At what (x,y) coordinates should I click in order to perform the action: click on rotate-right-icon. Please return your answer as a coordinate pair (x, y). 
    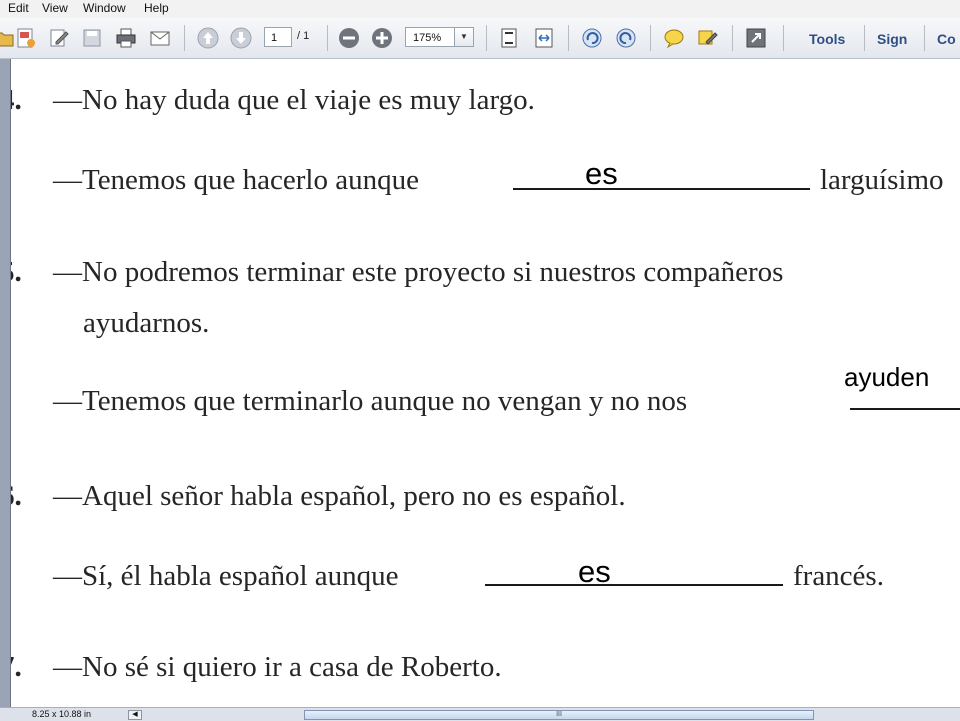
    Looking at the image, I should click on (626, 38).